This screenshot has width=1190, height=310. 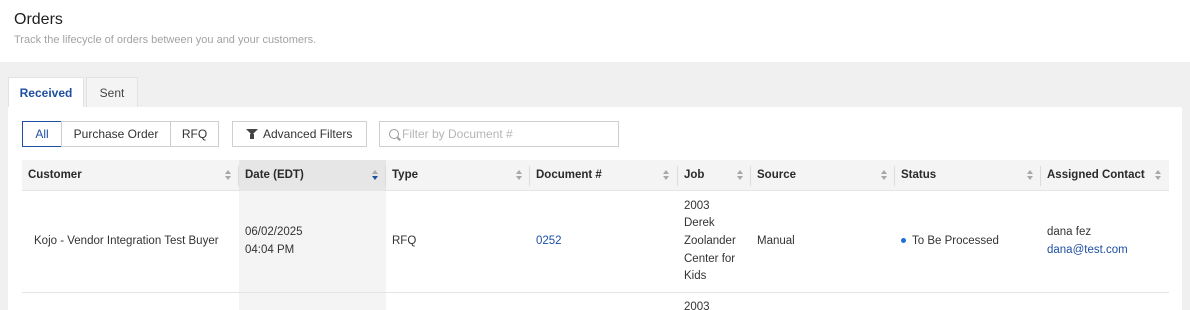 What do you see at coordinates (695, 276) in the screenshot?
I see `cell-job-line: Kids` at bounding box center [695, 276].